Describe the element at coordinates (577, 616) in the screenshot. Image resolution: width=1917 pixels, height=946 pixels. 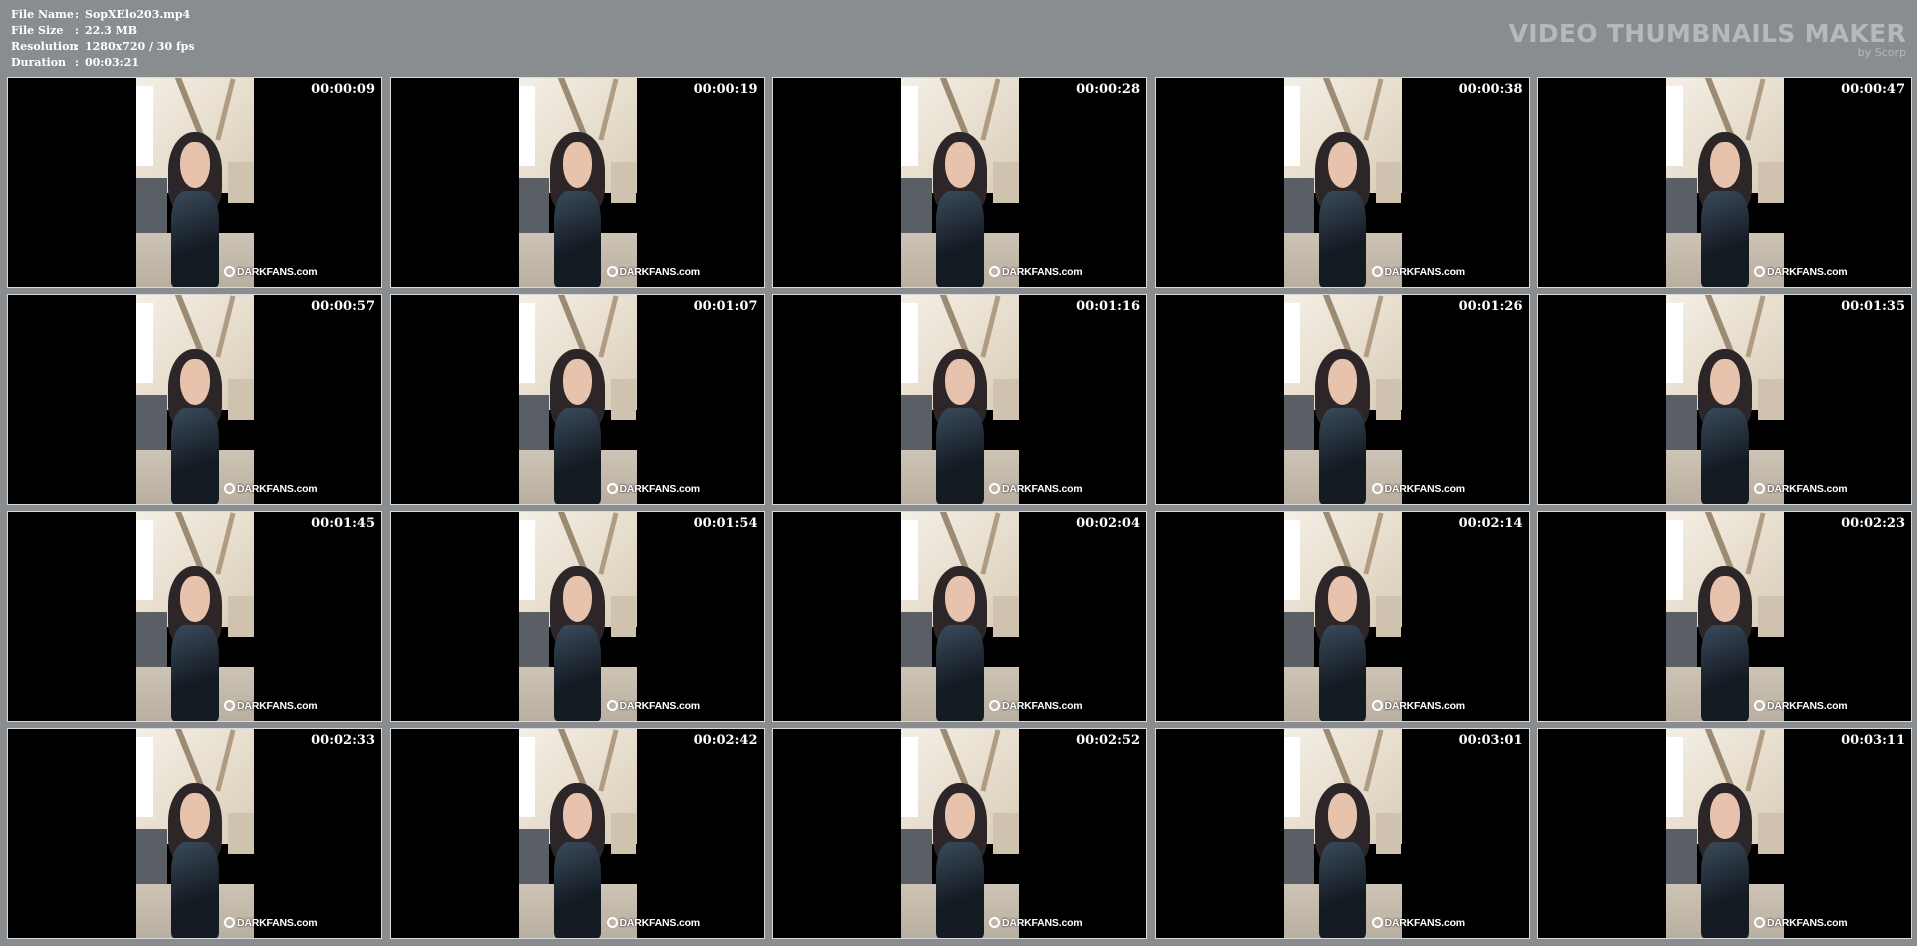
I see `thumbnail-tile: 00:01:54 DARKFANS.com` at that location.